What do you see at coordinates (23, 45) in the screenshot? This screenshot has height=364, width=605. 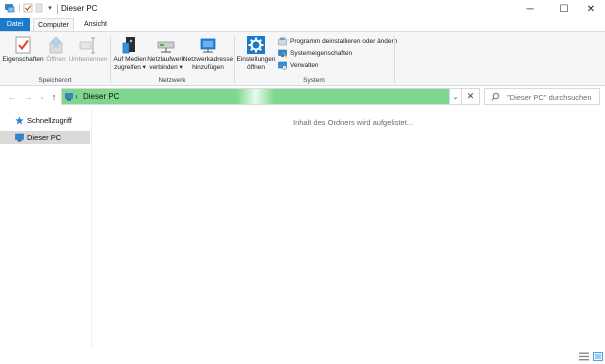 I see `checkmark-properties-icon` at bounding box center [23, 45].